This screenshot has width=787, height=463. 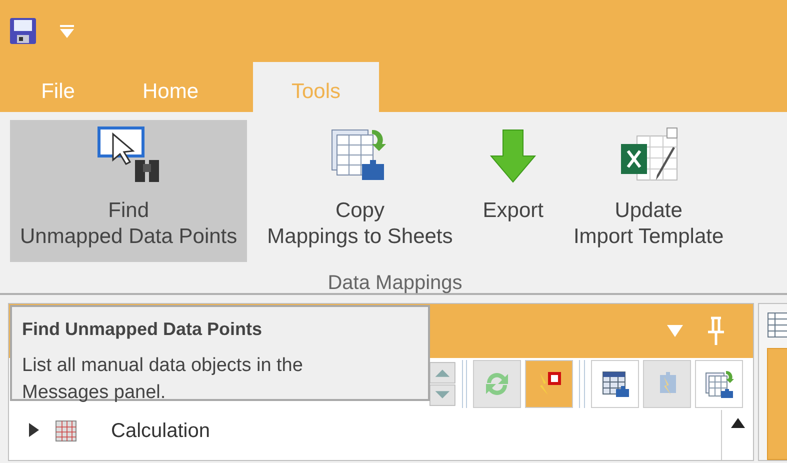 I want to click on scroll-up-icon, so click(x=737, y=423).